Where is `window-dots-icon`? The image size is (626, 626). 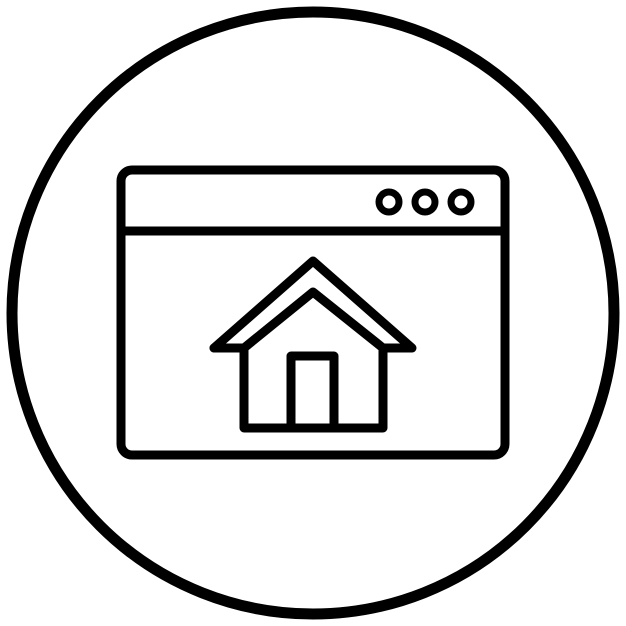 window-dots-icon is located at coordinates (425, 202).